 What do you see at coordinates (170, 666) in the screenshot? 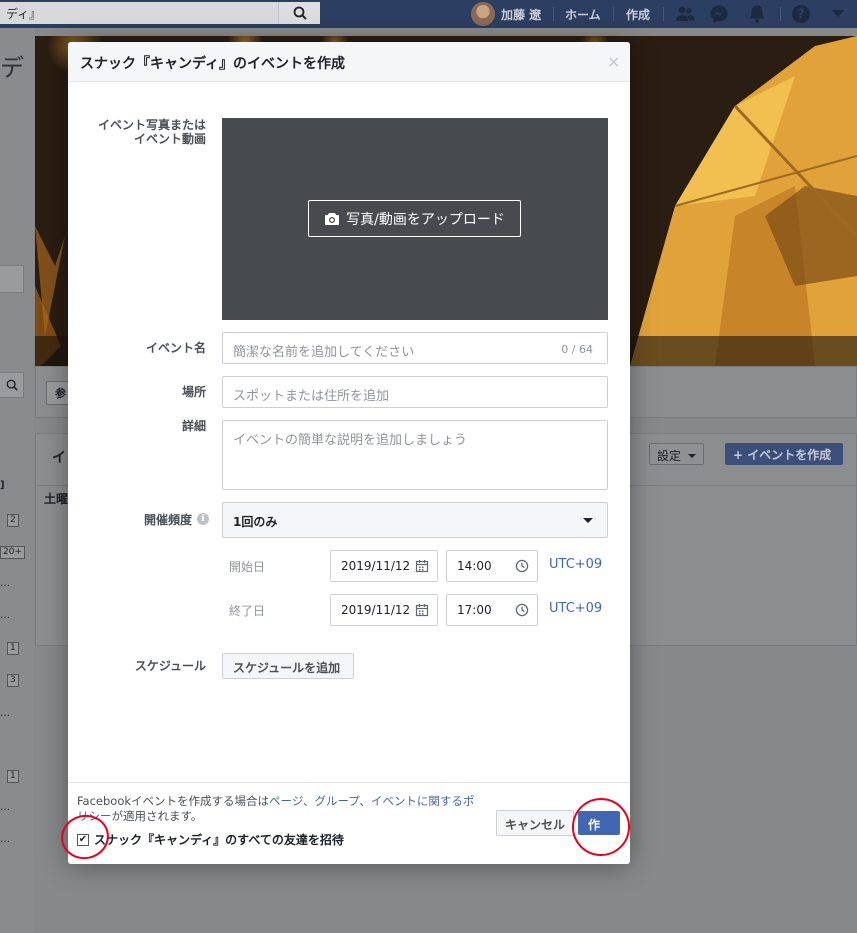
I see `schedule-label: スケジュール` at bounding box center [170, 666].